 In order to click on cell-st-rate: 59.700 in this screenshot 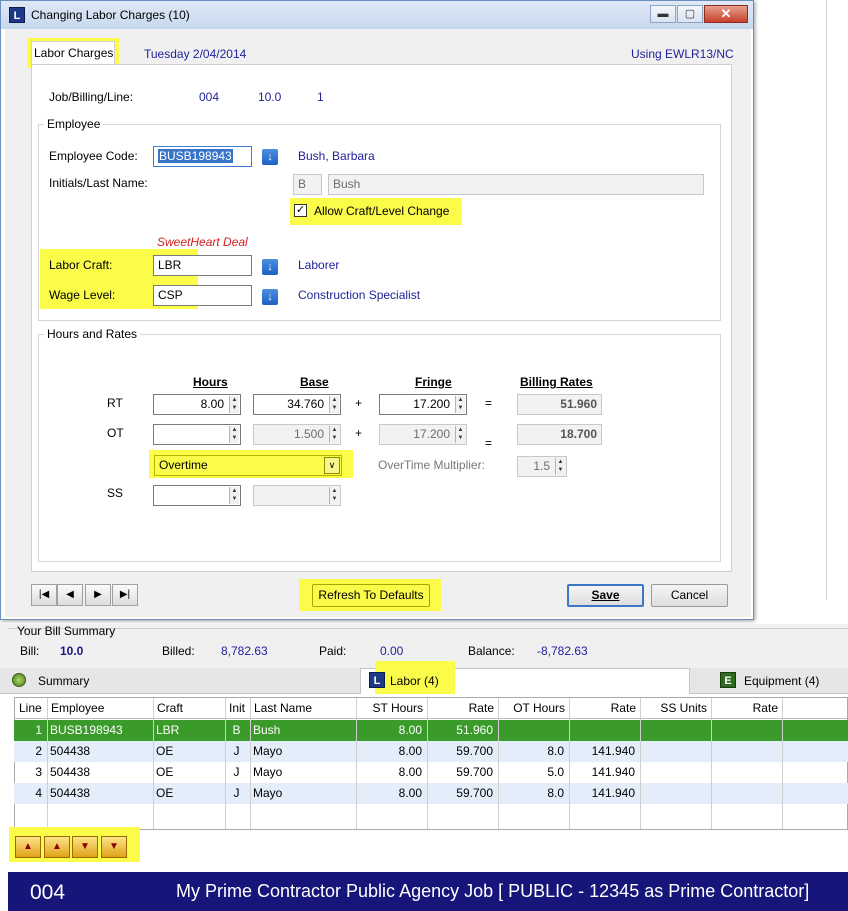, I will do `click(474, 772)`.